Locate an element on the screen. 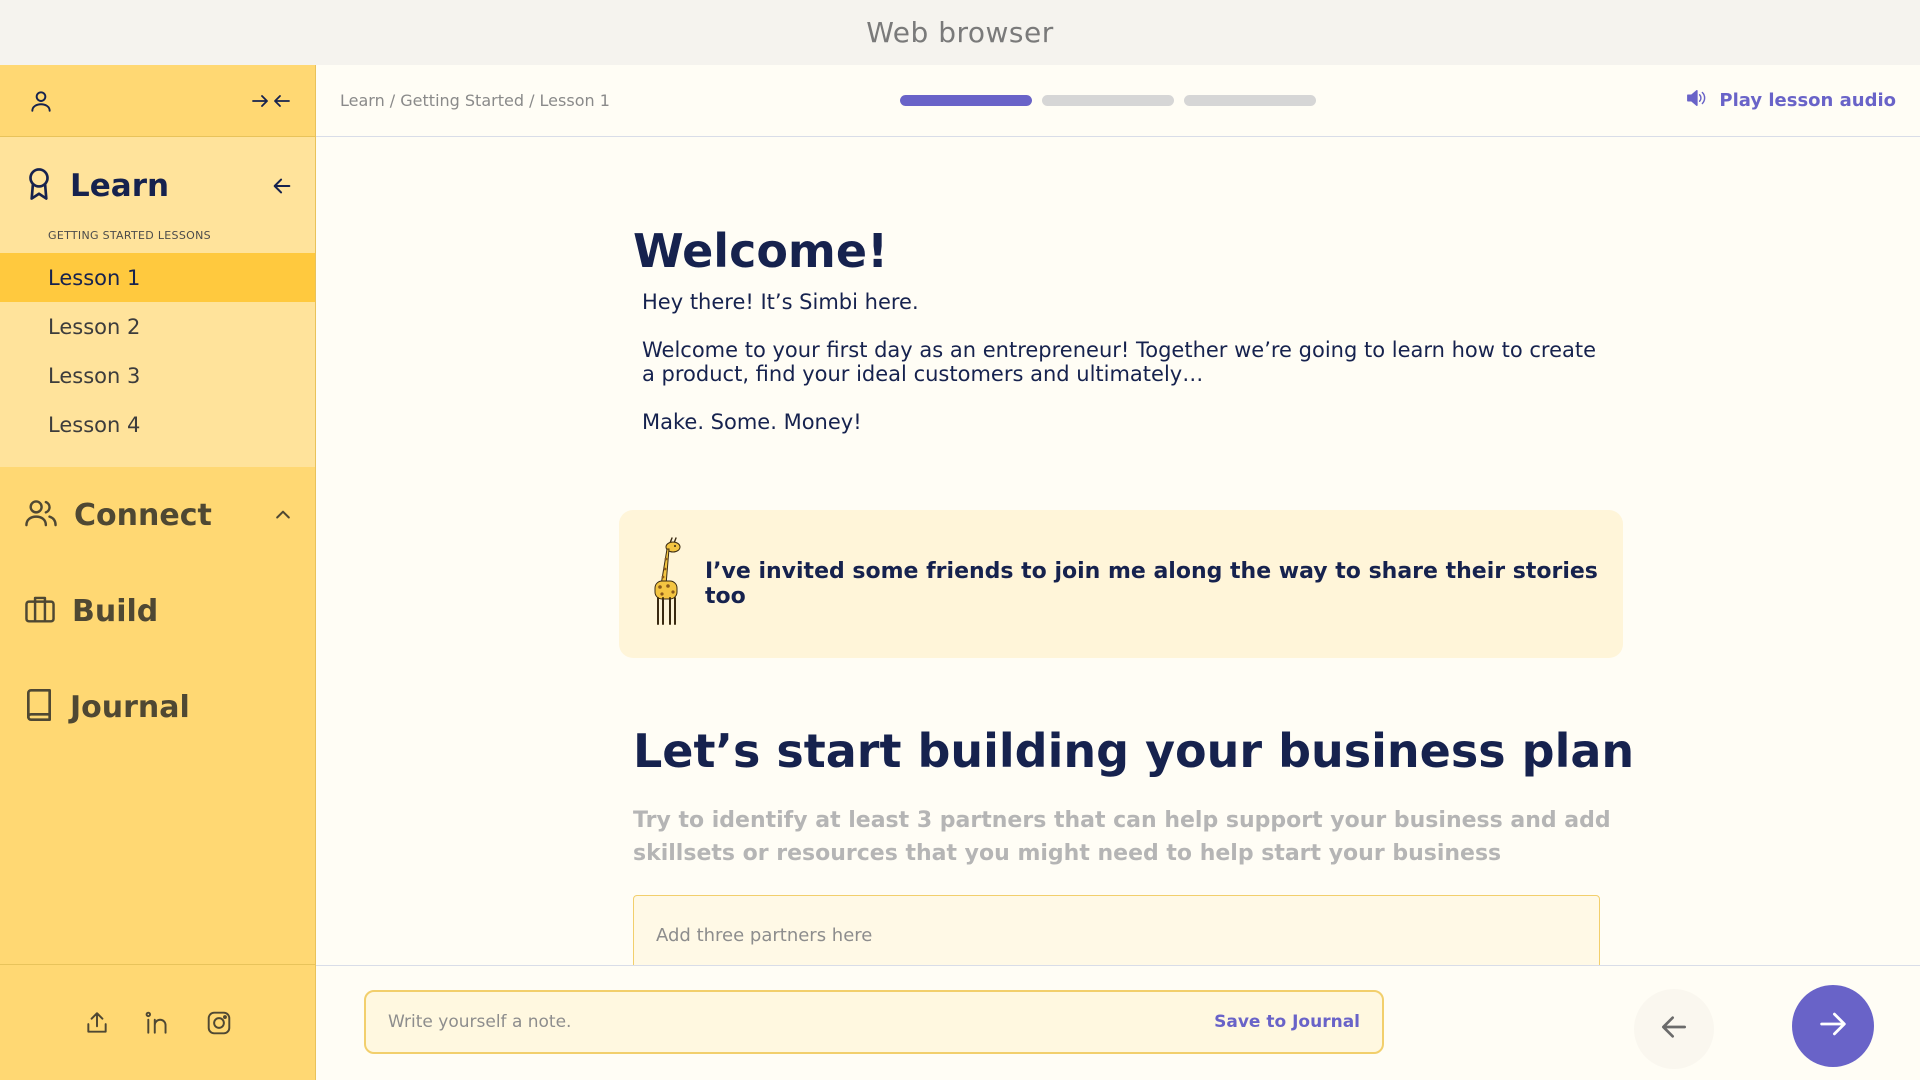 The width and height of the screenshot is (1920, 1080). nav-item-connect: Connect is located at coordinates (157, 515).